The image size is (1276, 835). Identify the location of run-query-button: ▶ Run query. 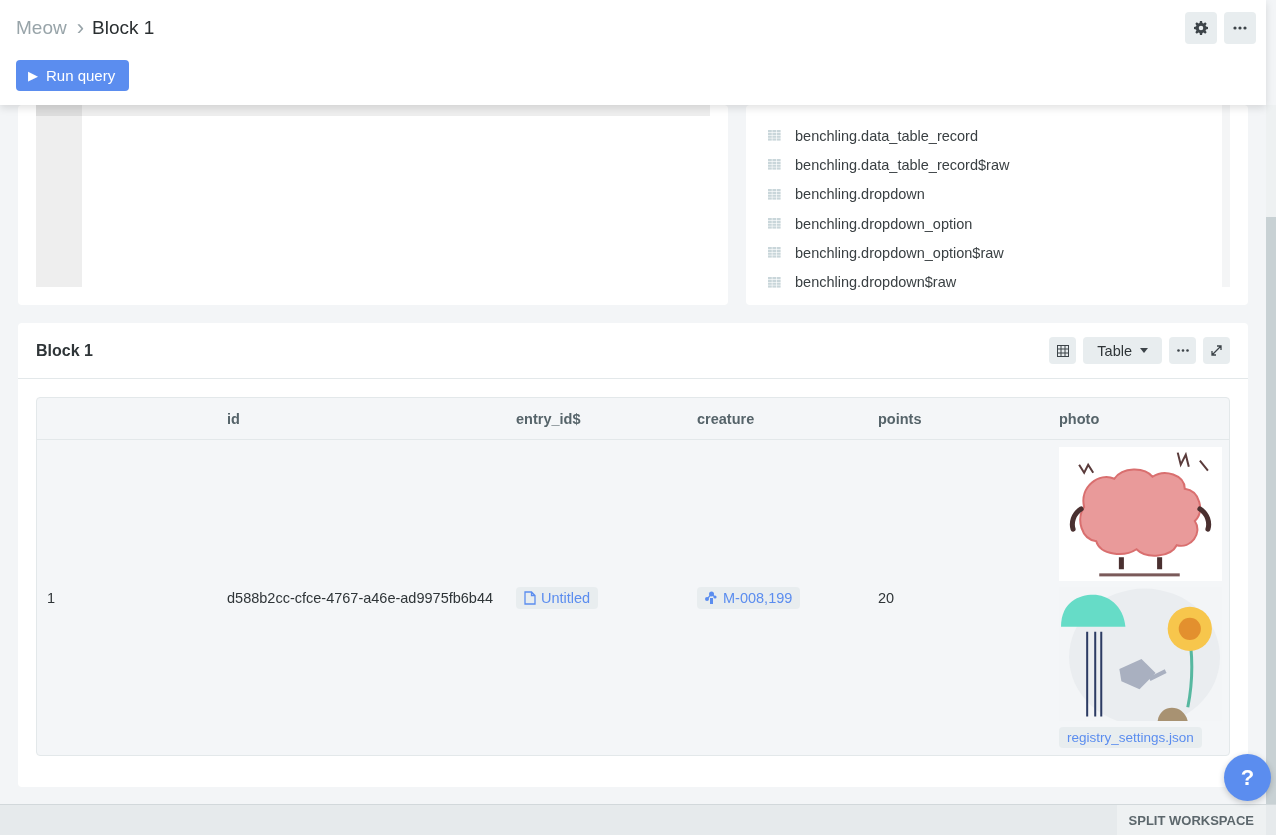
(73, 75).